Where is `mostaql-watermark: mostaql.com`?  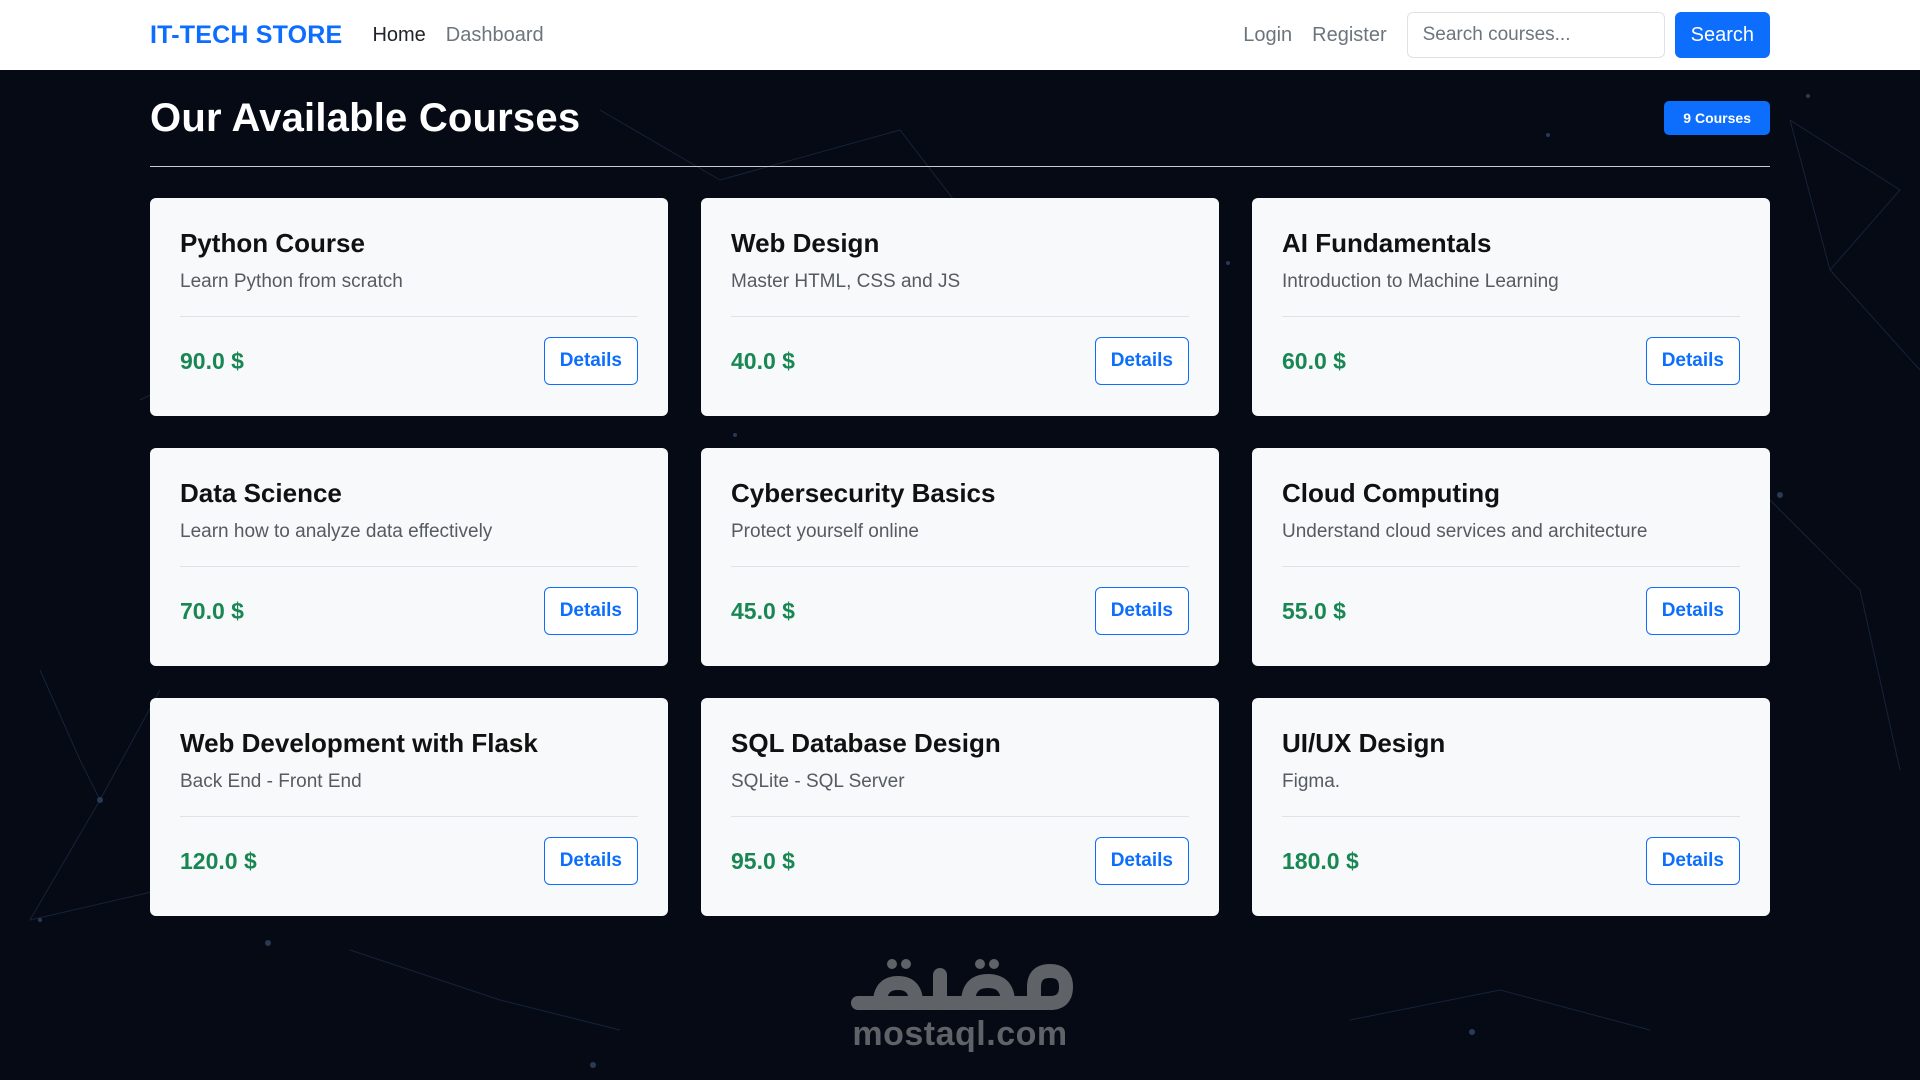
mostaql-watermark: mostaql.com is located at coordinates (960, 1010).